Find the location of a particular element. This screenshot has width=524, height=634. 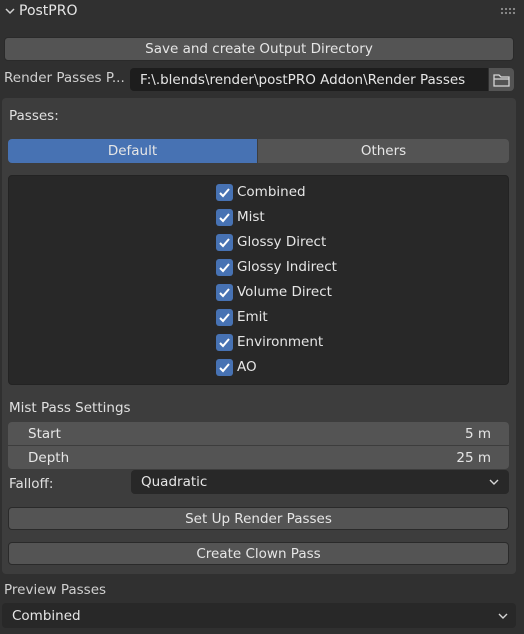

checkbox-emit: Emit is located at coordinates (242, 317).